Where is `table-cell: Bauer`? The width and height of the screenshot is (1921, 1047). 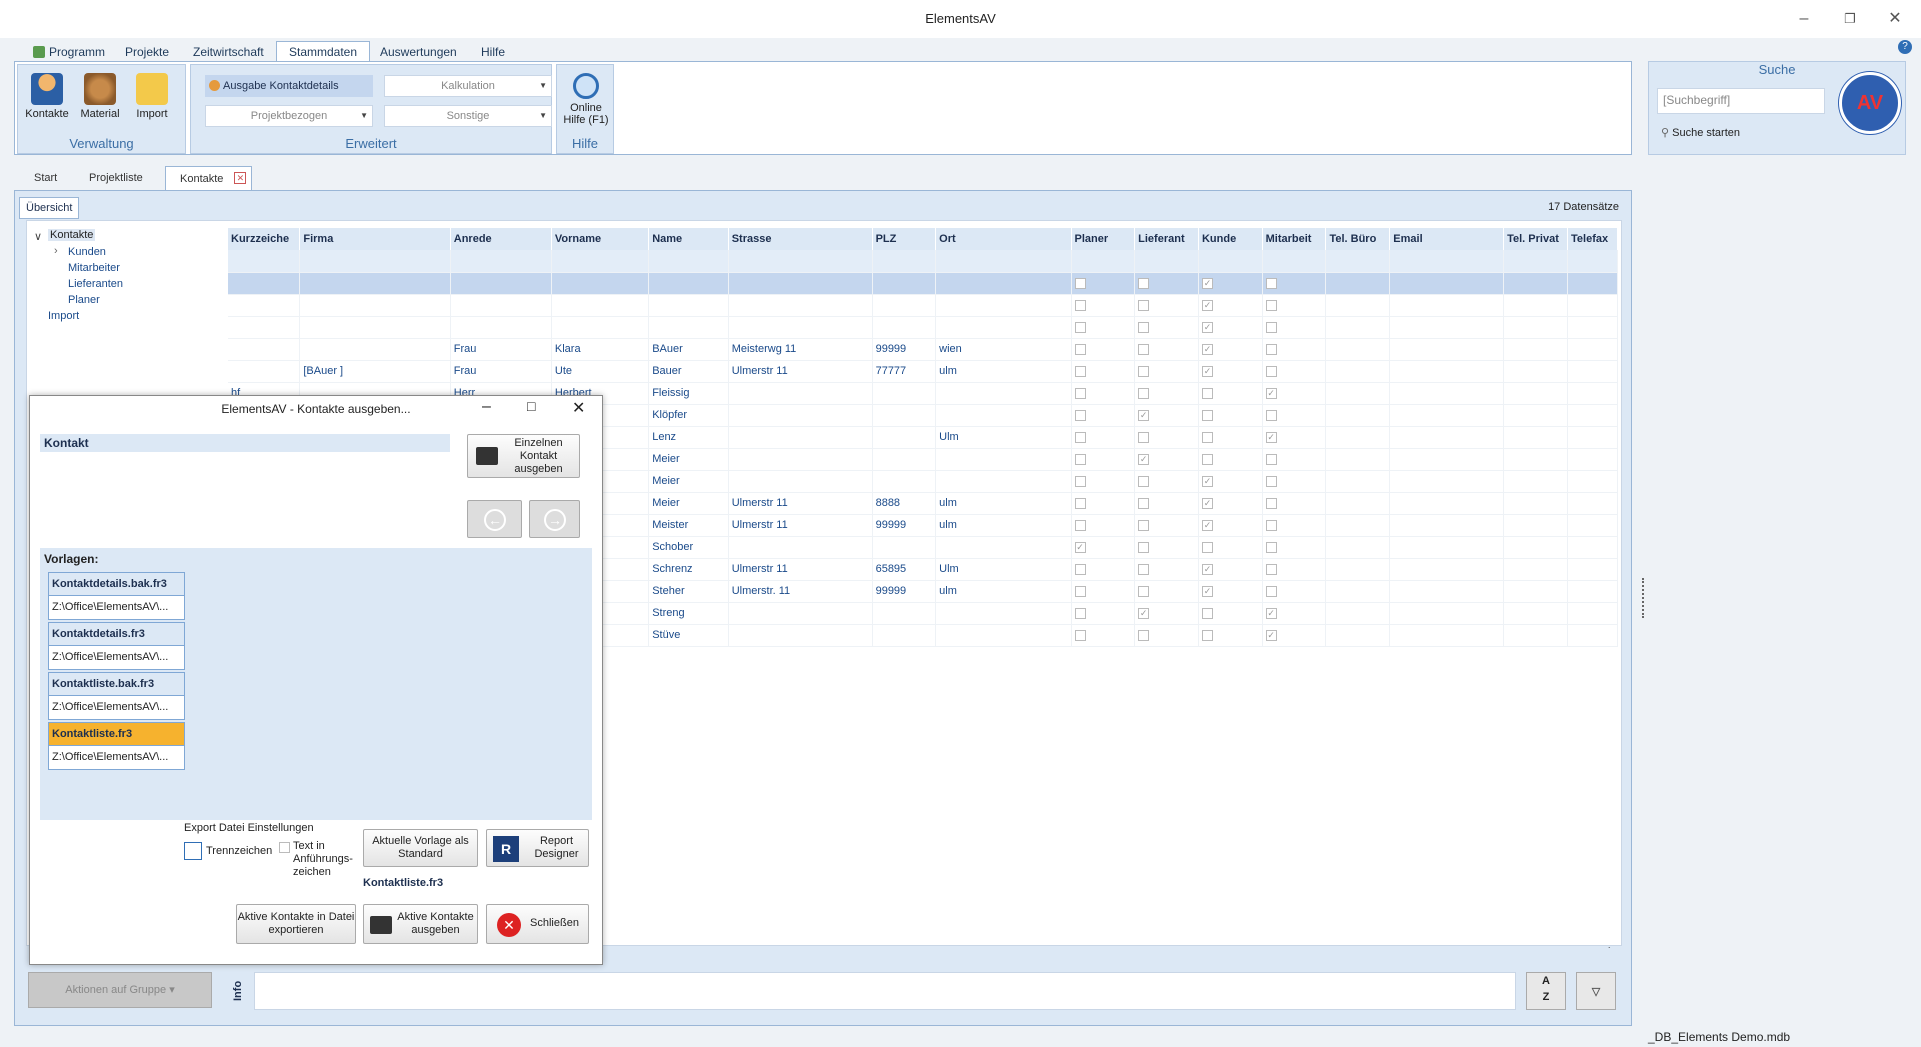
table-cell: Bauer is located at coordinates (688, 371).